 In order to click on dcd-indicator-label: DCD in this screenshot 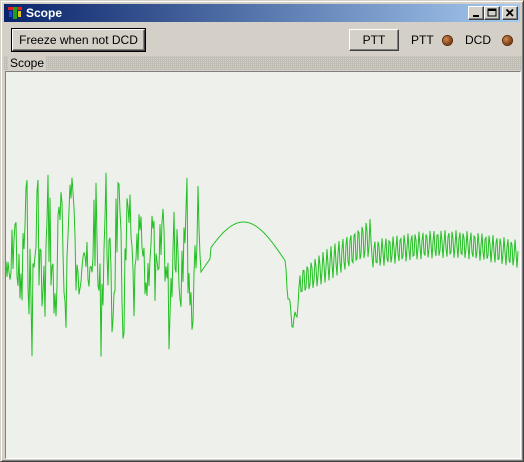, I will do `click(478, 40)`.